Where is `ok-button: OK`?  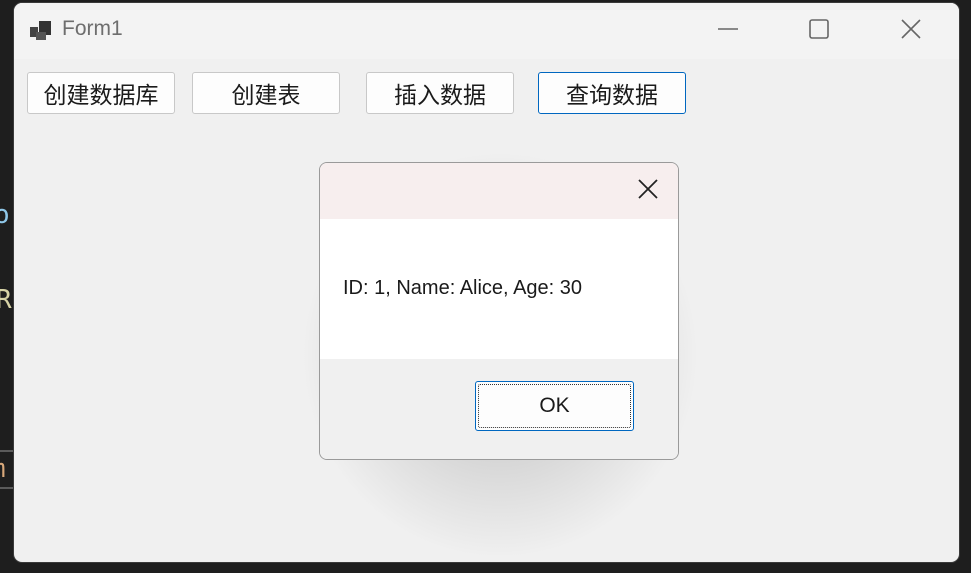
ok-button: OK is located at coordinates (554, 406).